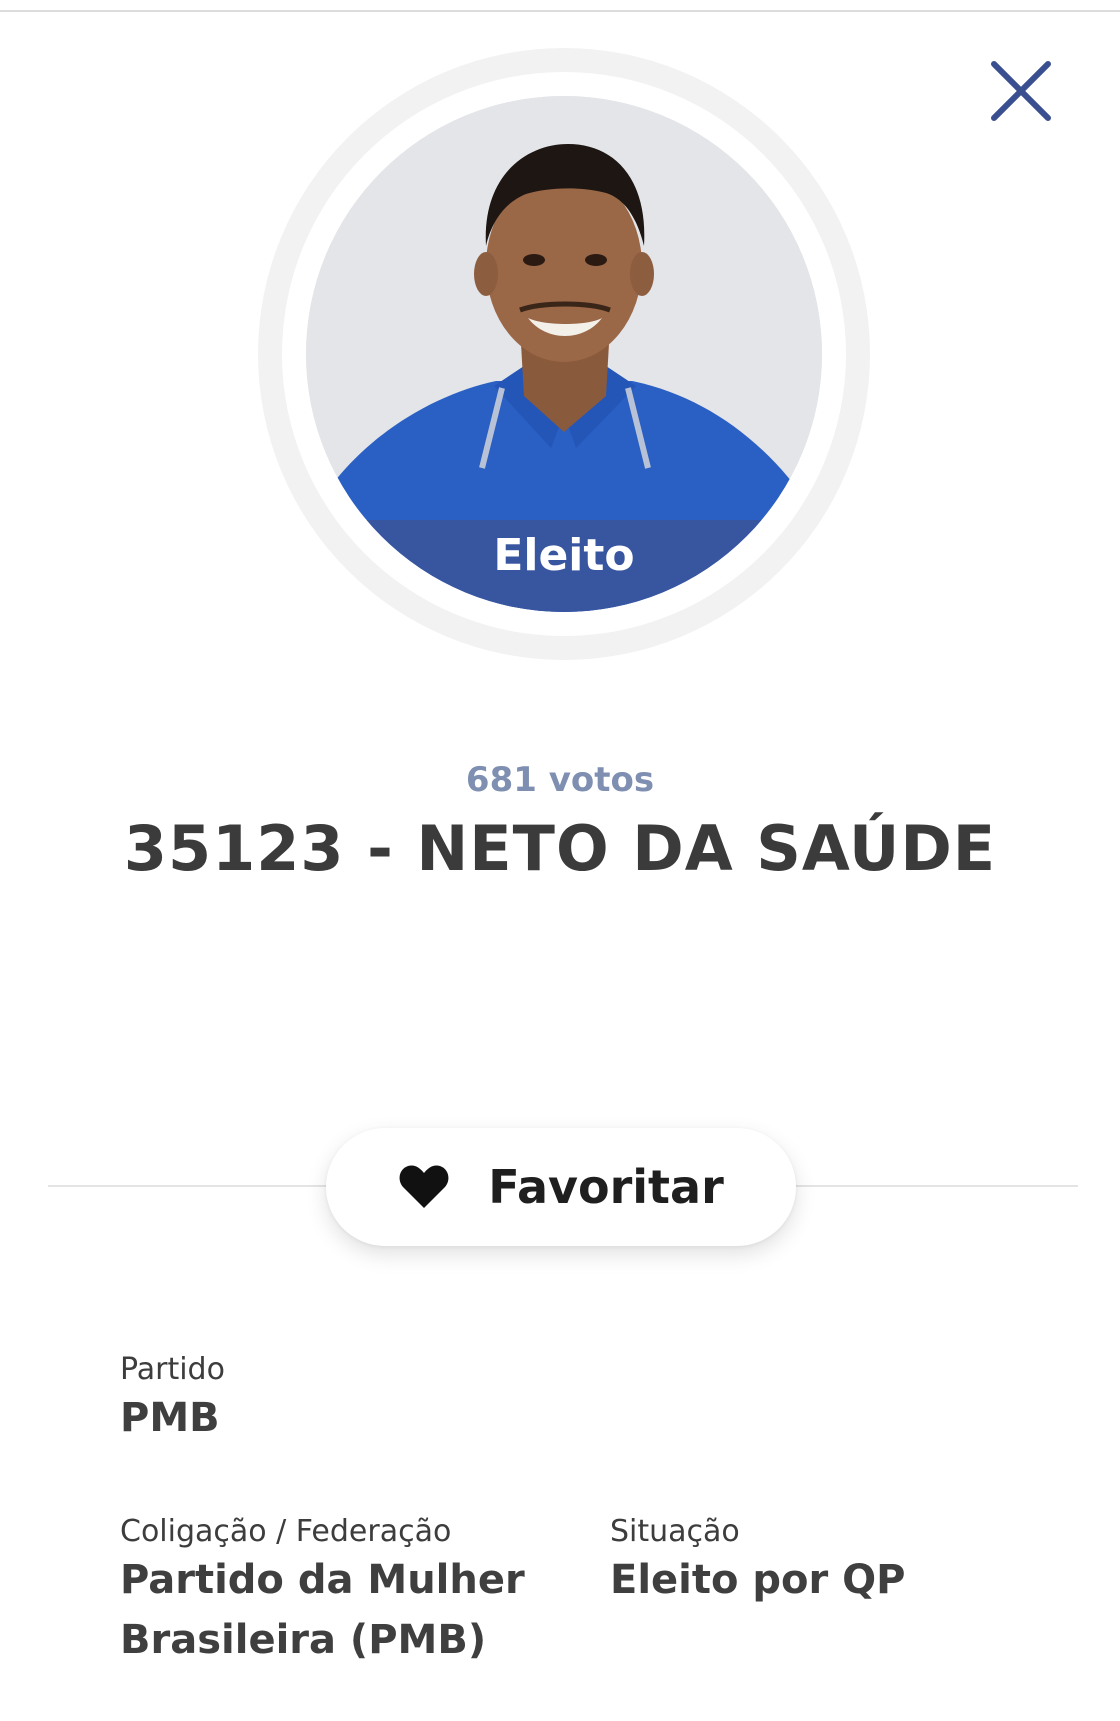  Describe the element at coordinates (560, 780) in the screenshot. I see `vote-count: 681 votos` at that location.